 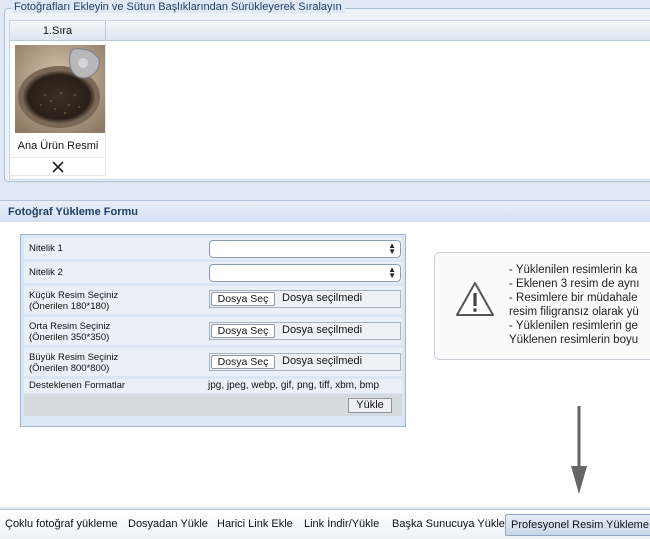 I want to click on upload-button: Yükle, so click(x=370, y=405).